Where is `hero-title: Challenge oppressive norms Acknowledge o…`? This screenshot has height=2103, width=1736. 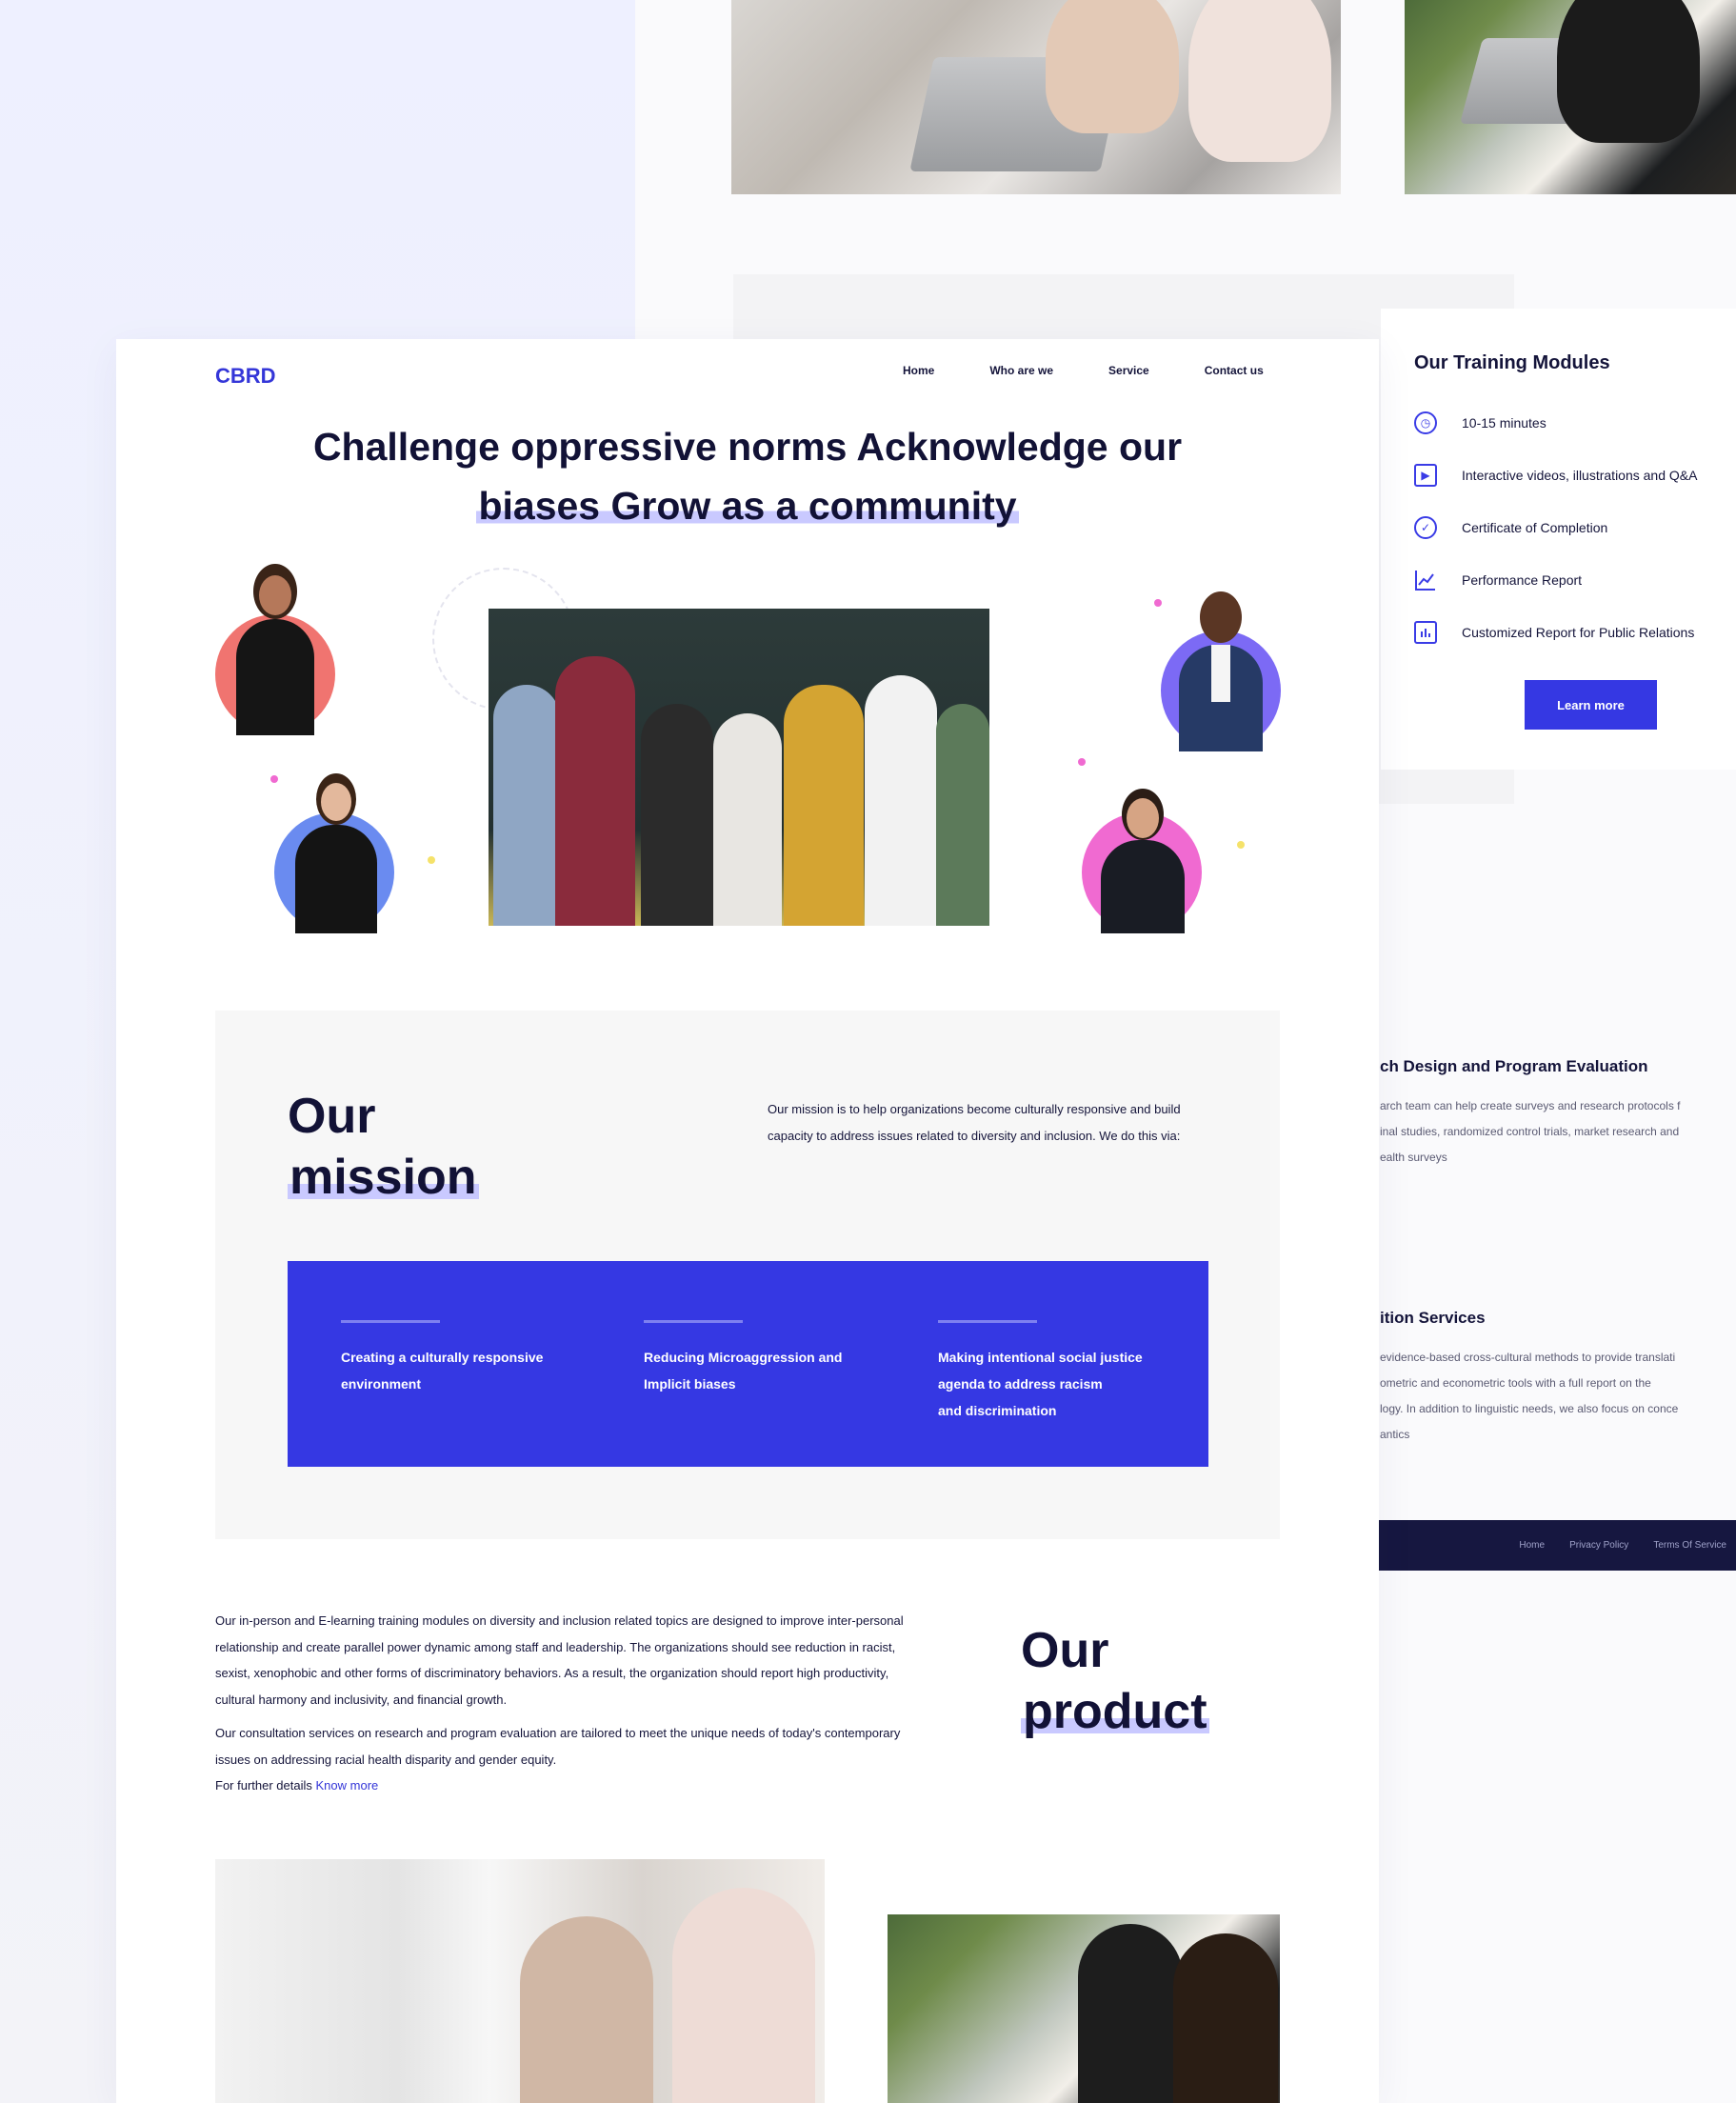 hero-title: Challenge oppressive norms Acknowledge o… is located at coordinates (747, 476).